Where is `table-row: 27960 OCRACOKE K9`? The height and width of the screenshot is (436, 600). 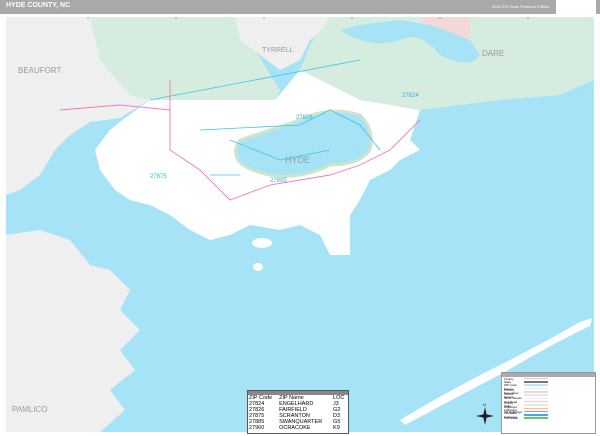
table-row: 27960 OCRACOKE K9 is located at coordinates (294, 428).